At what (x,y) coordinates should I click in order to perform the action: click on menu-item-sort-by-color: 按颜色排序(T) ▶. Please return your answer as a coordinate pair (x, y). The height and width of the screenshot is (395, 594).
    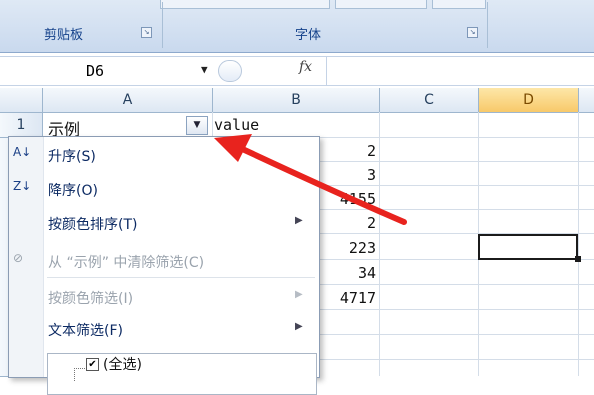
    Looking at the image, I should click on (164, 223).